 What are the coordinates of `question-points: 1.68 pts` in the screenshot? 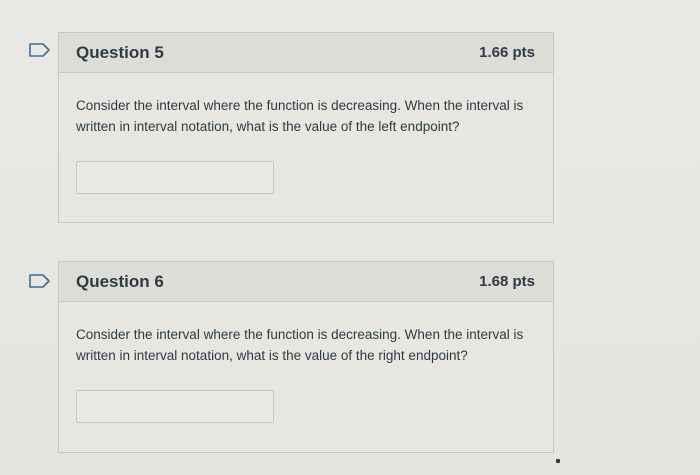 It's located at (507, 281).